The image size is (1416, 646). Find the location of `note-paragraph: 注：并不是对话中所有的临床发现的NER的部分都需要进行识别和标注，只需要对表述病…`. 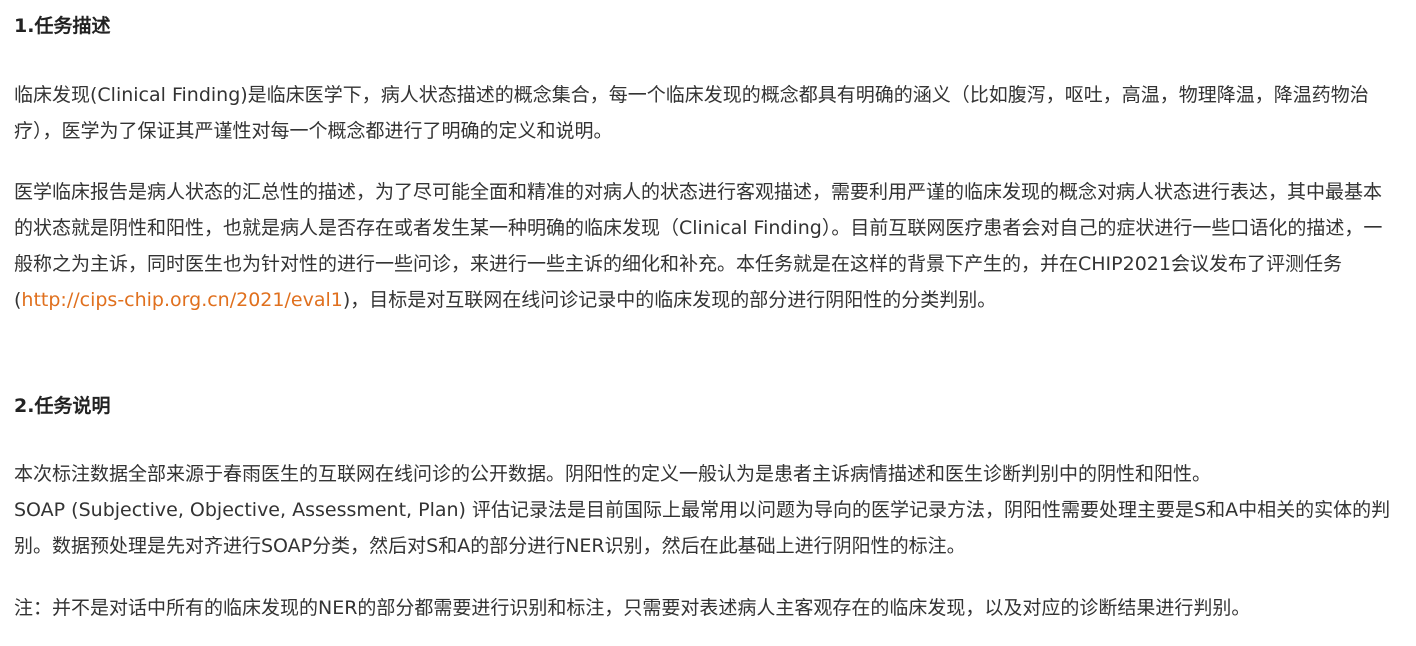

note-paragraph: 注：并不是对话中所有的临床发现的NER的部分都需要进行识别和标注，只需要对表述病… is located at coordinates (632, 608).